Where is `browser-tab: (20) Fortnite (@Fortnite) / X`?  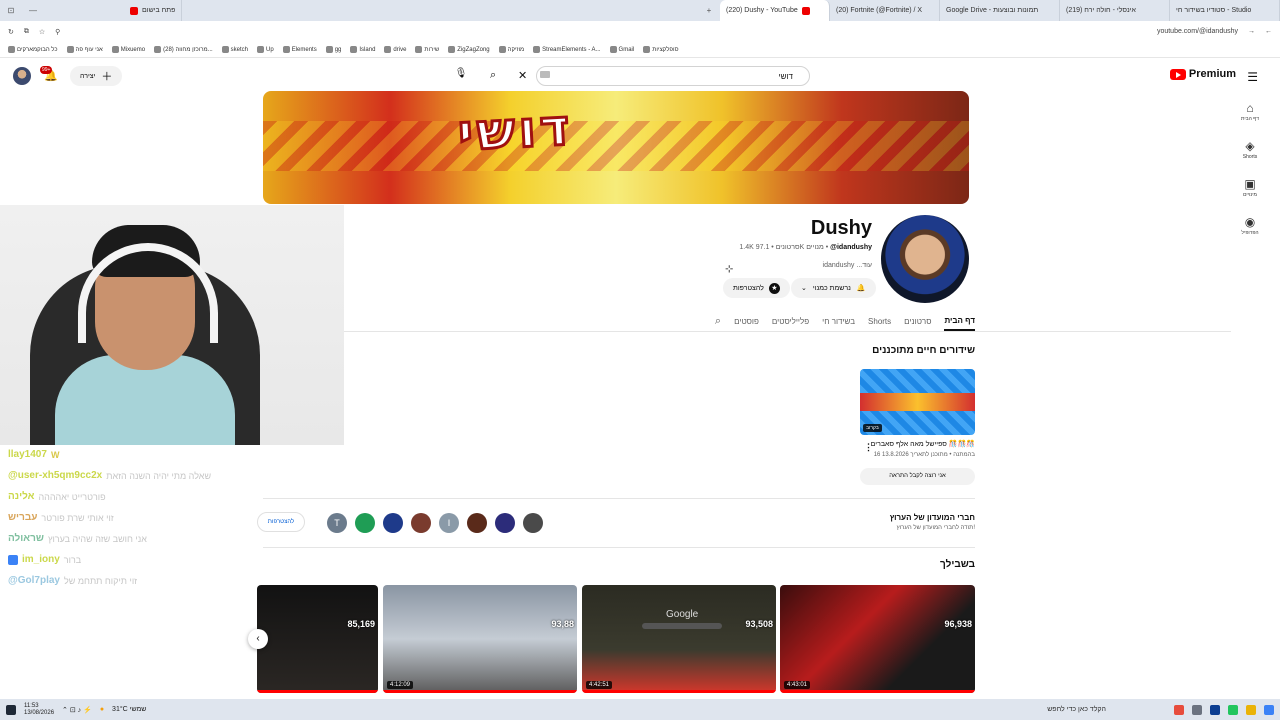 browser-tab: (20) Fortnite (@Fortnite) / X is located at coordinates (885, 10).